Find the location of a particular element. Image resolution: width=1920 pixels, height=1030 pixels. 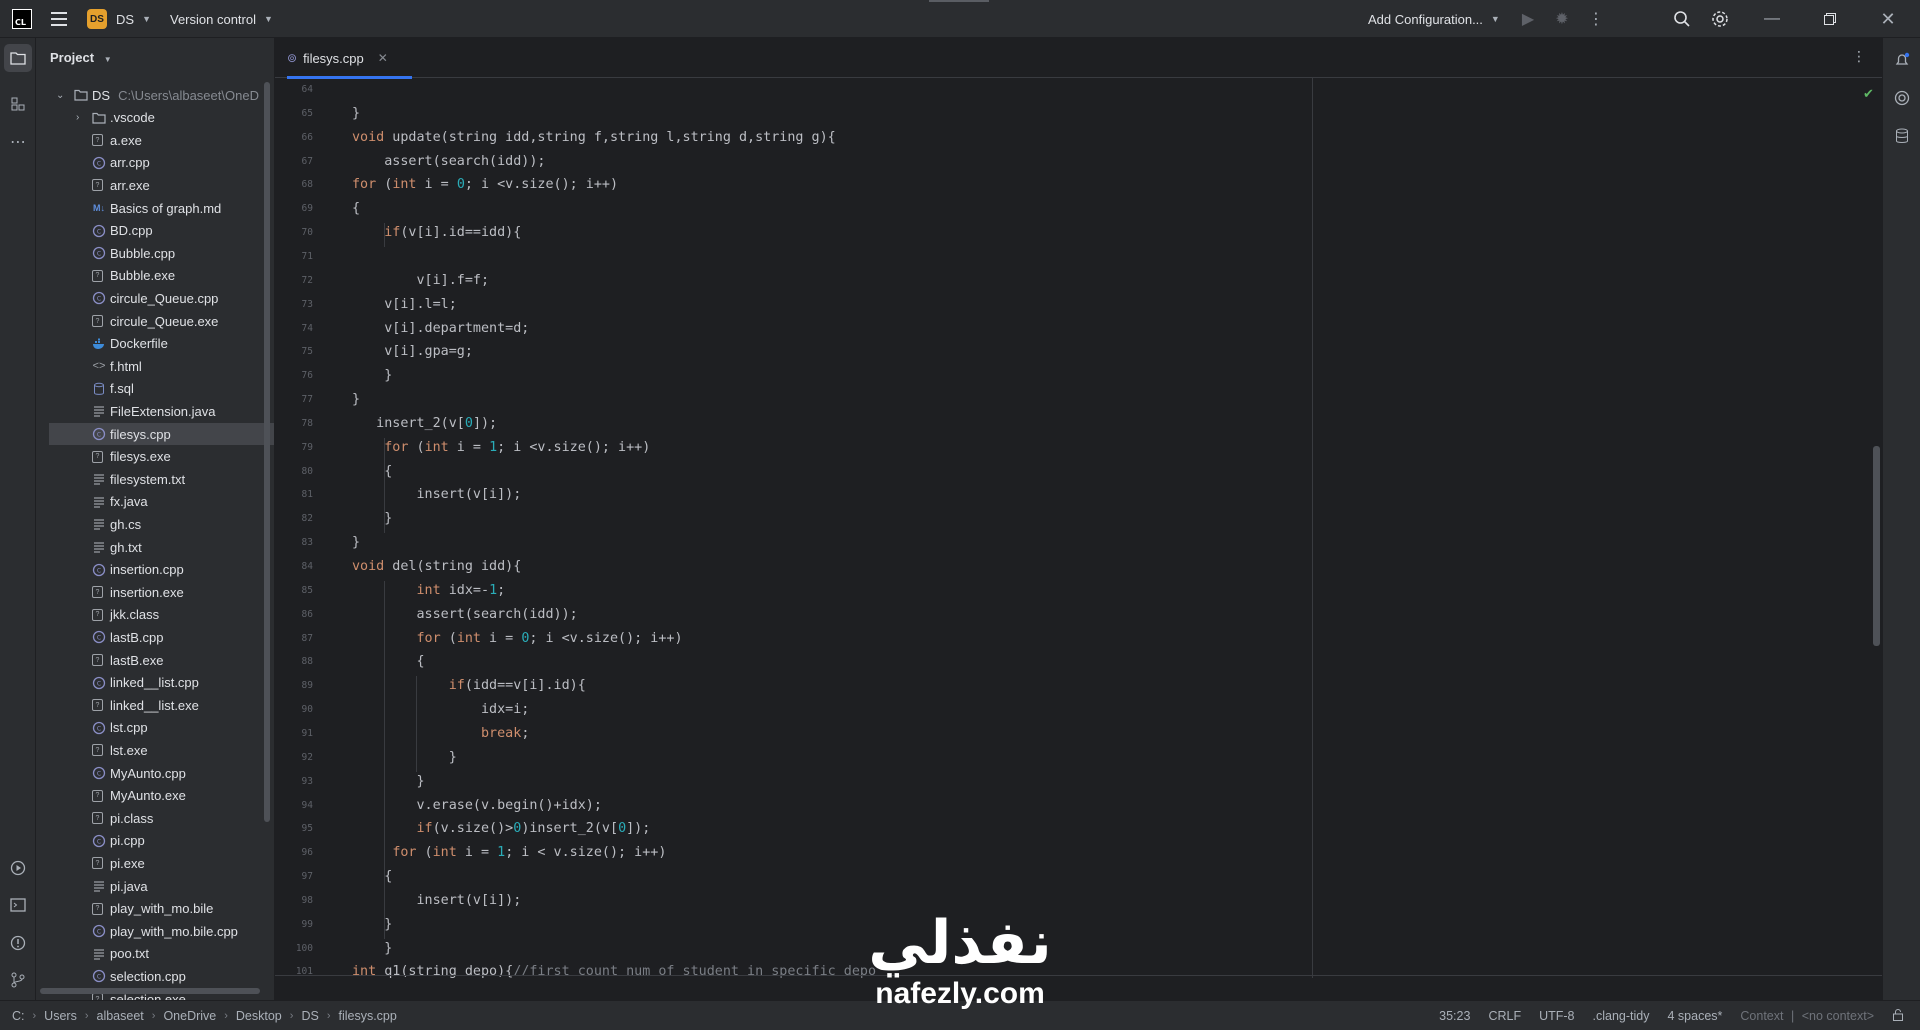

git-branch-icon is located at coordinates (18, 980).